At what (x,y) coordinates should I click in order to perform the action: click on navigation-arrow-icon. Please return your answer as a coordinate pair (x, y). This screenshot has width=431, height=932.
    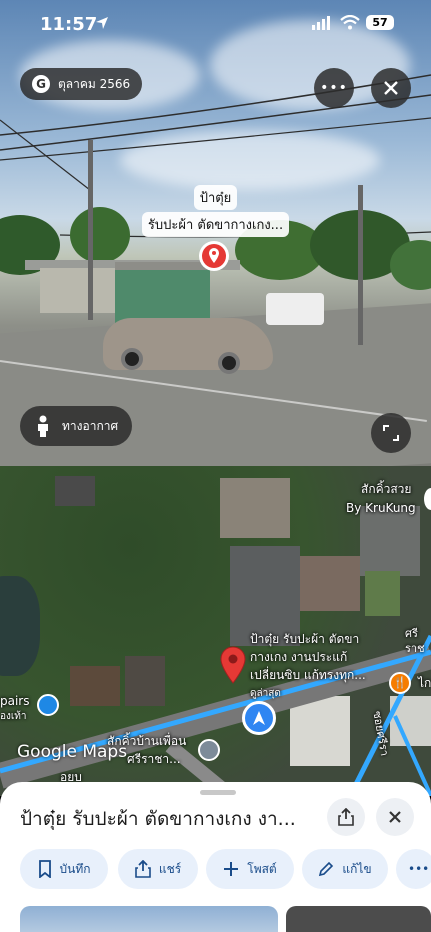
    Looking at the image, I should click on (259, 718).